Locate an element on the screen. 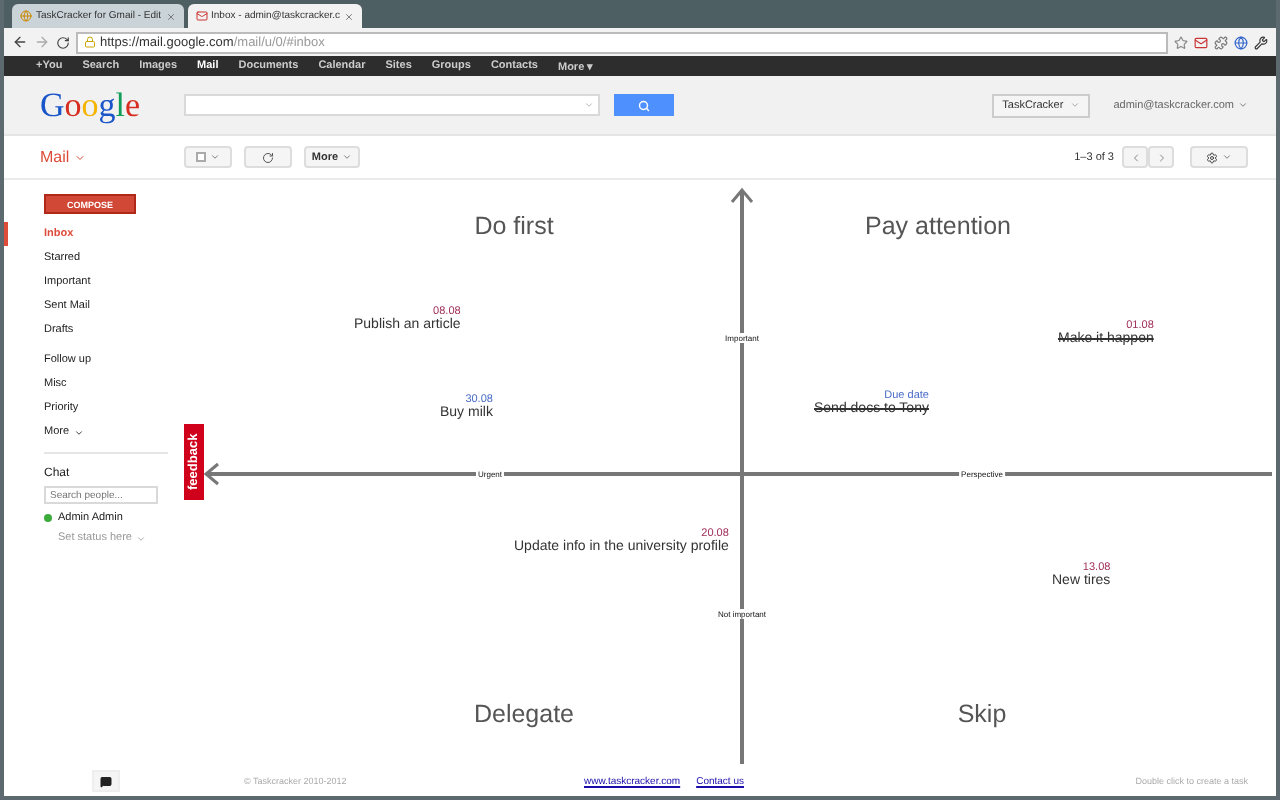 Image resolution: width=1280 pixels, height=800 pixels. chat-button is located at coordinates (106, 781).